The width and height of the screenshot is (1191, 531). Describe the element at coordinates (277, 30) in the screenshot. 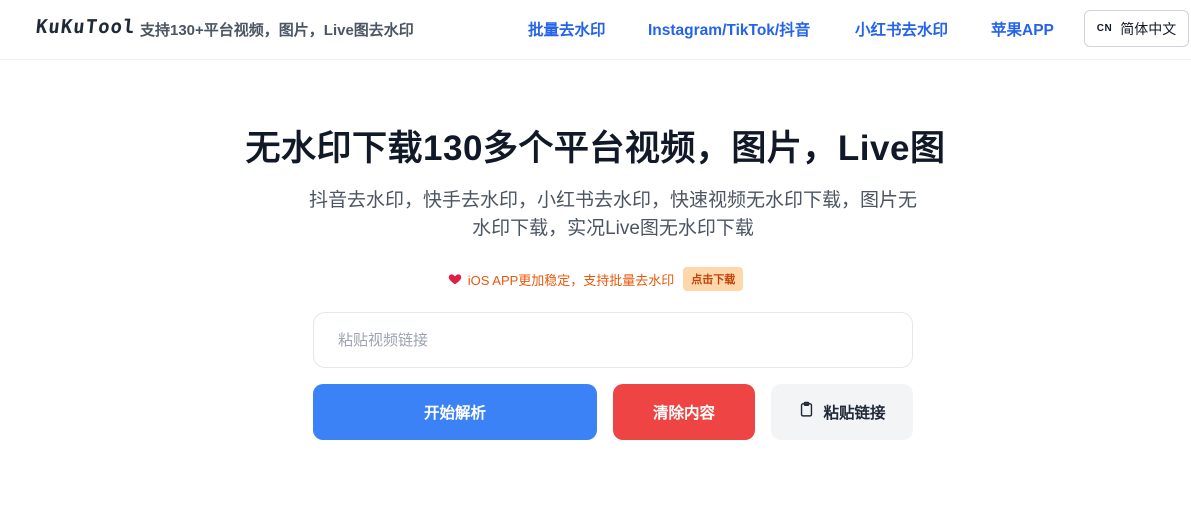

I see `site-tagline: 支持130+平台视频，图片，Live图去水印` at that location.